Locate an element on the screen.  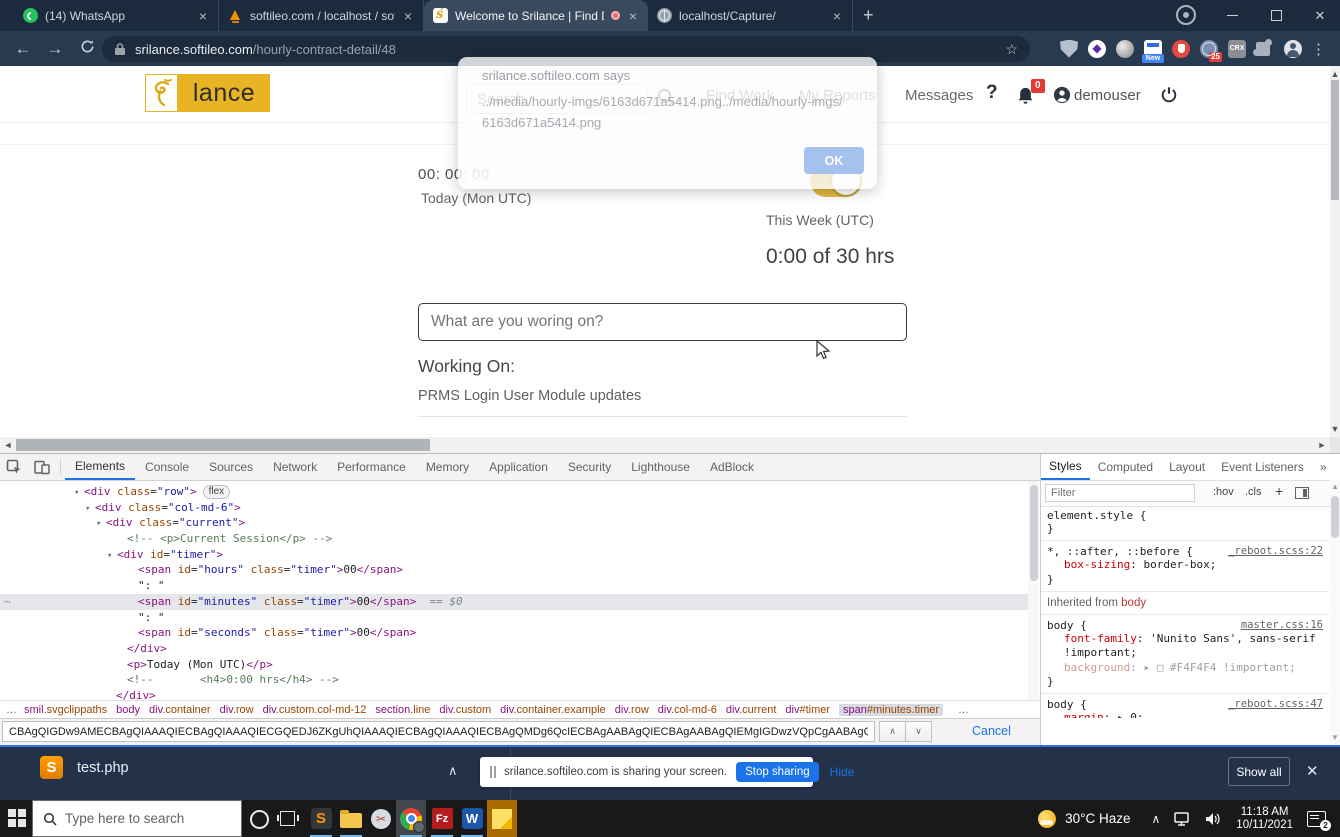
weather-label: 30°C Haze is located at coordinates (1097, 818).